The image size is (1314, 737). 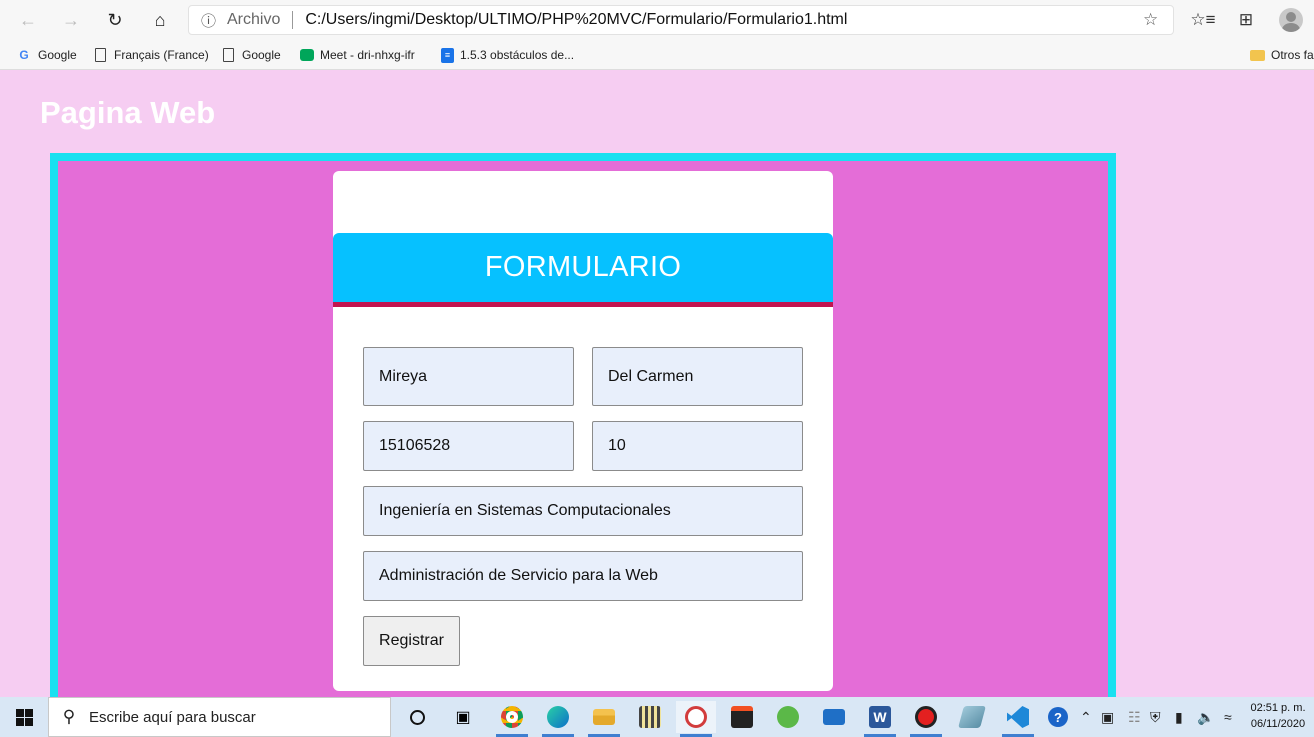 What do you see at coordinates (71, 20) in the screenshot?
I see `forward-arrow-icon: →` at bounding box center [71, 20].